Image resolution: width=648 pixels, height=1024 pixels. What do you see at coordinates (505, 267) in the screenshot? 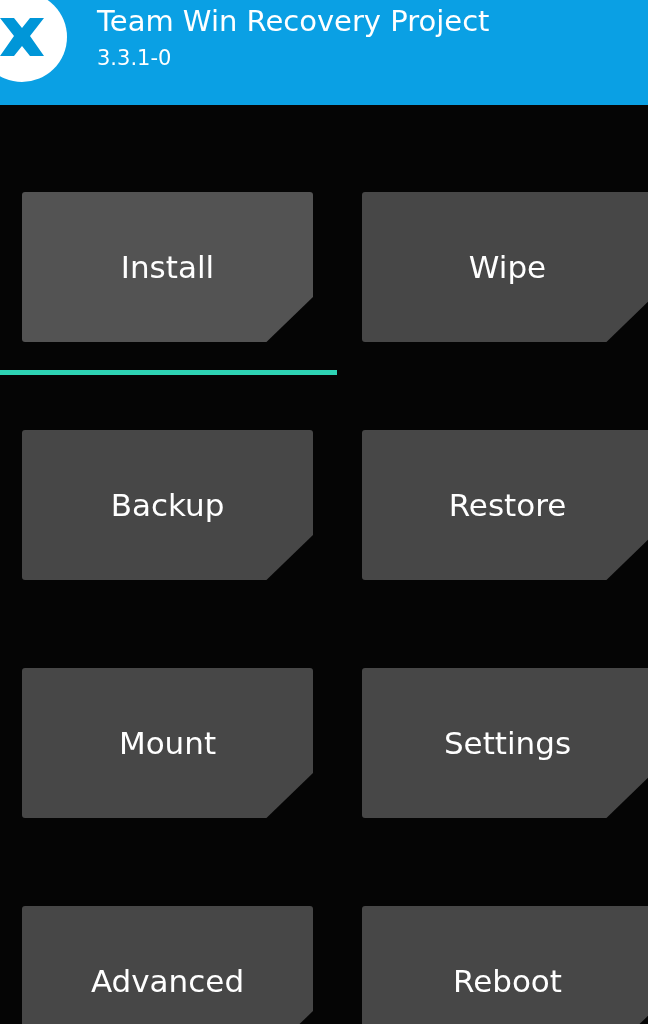
I see `menu-button: Wipe` at bounding box center [505, 267].